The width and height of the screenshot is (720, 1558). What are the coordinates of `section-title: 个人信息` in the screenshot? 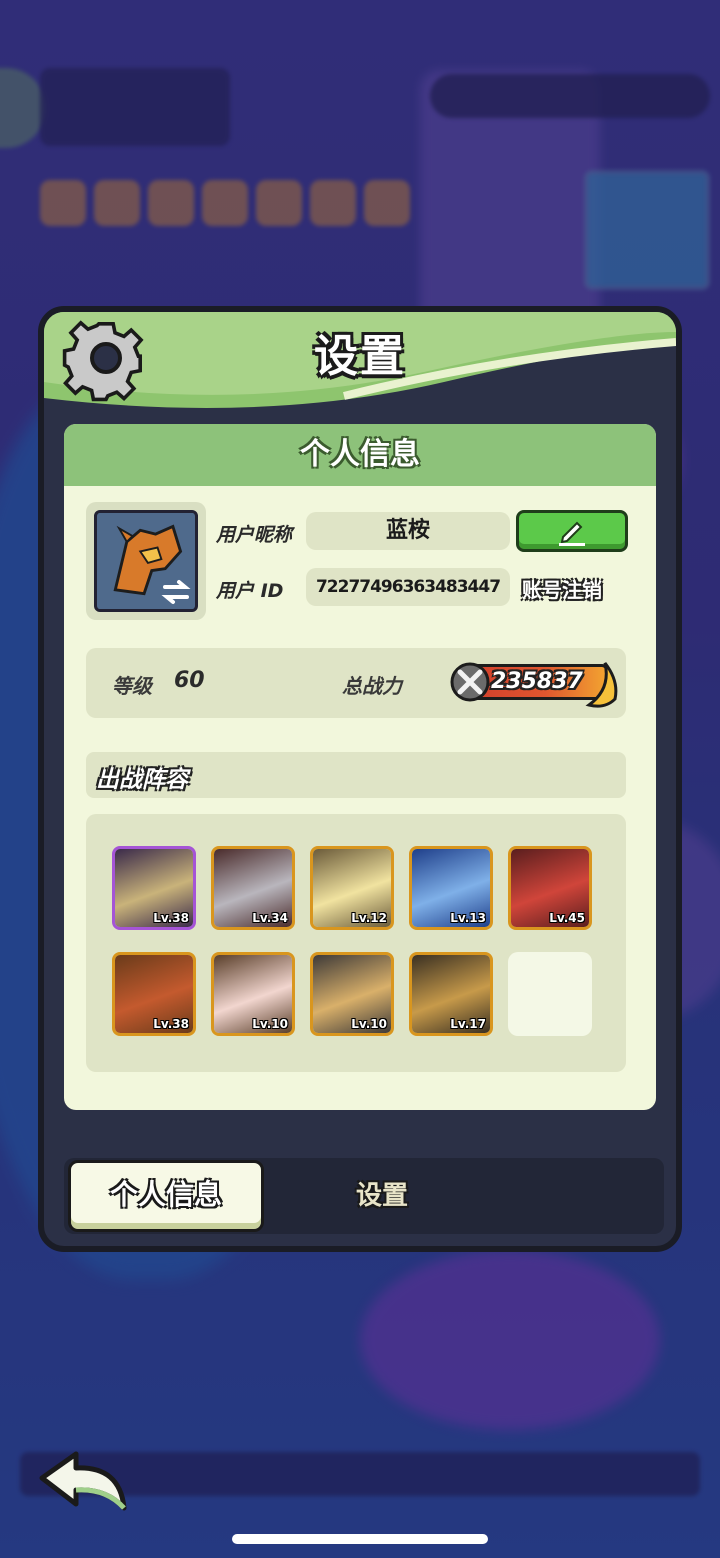 It's located at (360, 455).